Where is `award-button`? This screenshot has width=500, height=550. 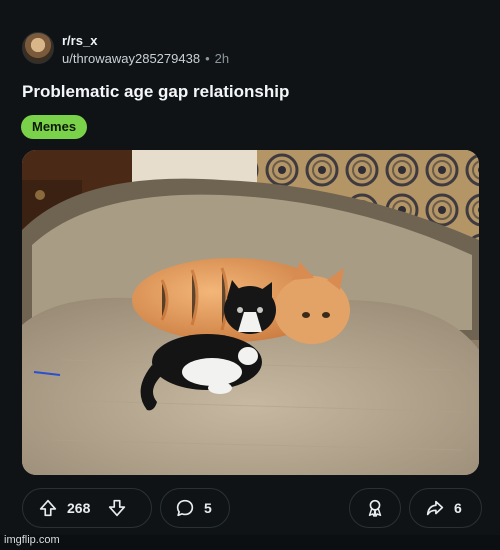
award-button is located at coordinates (375, 508).